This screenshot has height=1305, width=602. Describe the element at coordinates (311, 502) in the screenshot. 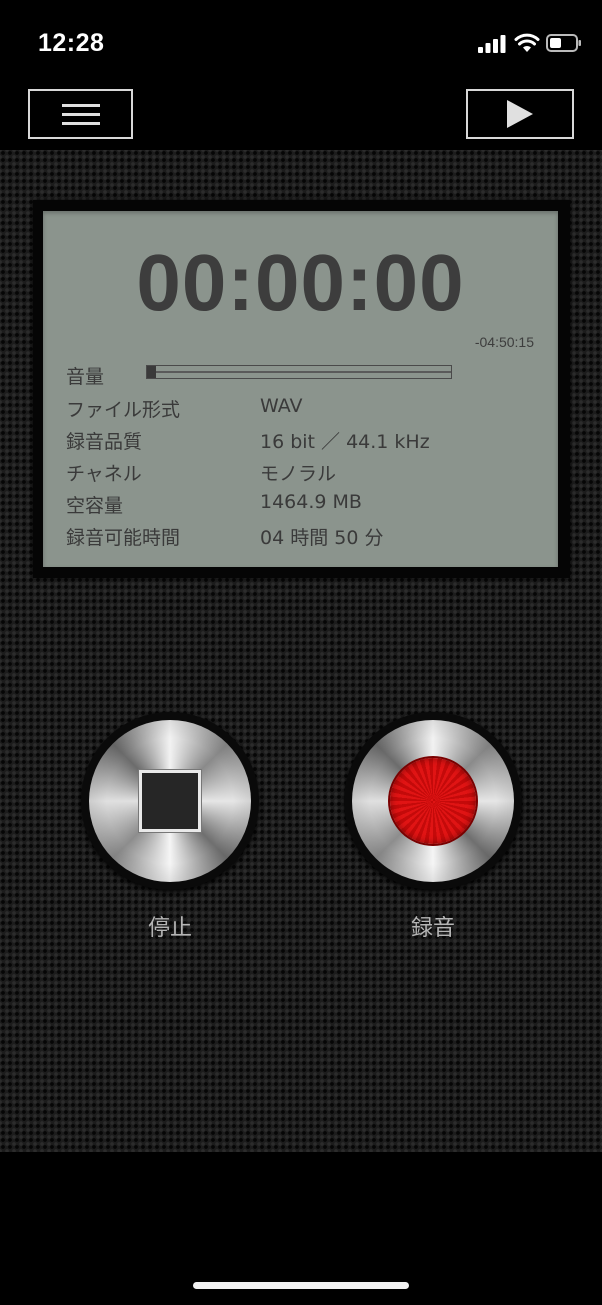

I see `free-space-value: 1464.9 MB` at that location.